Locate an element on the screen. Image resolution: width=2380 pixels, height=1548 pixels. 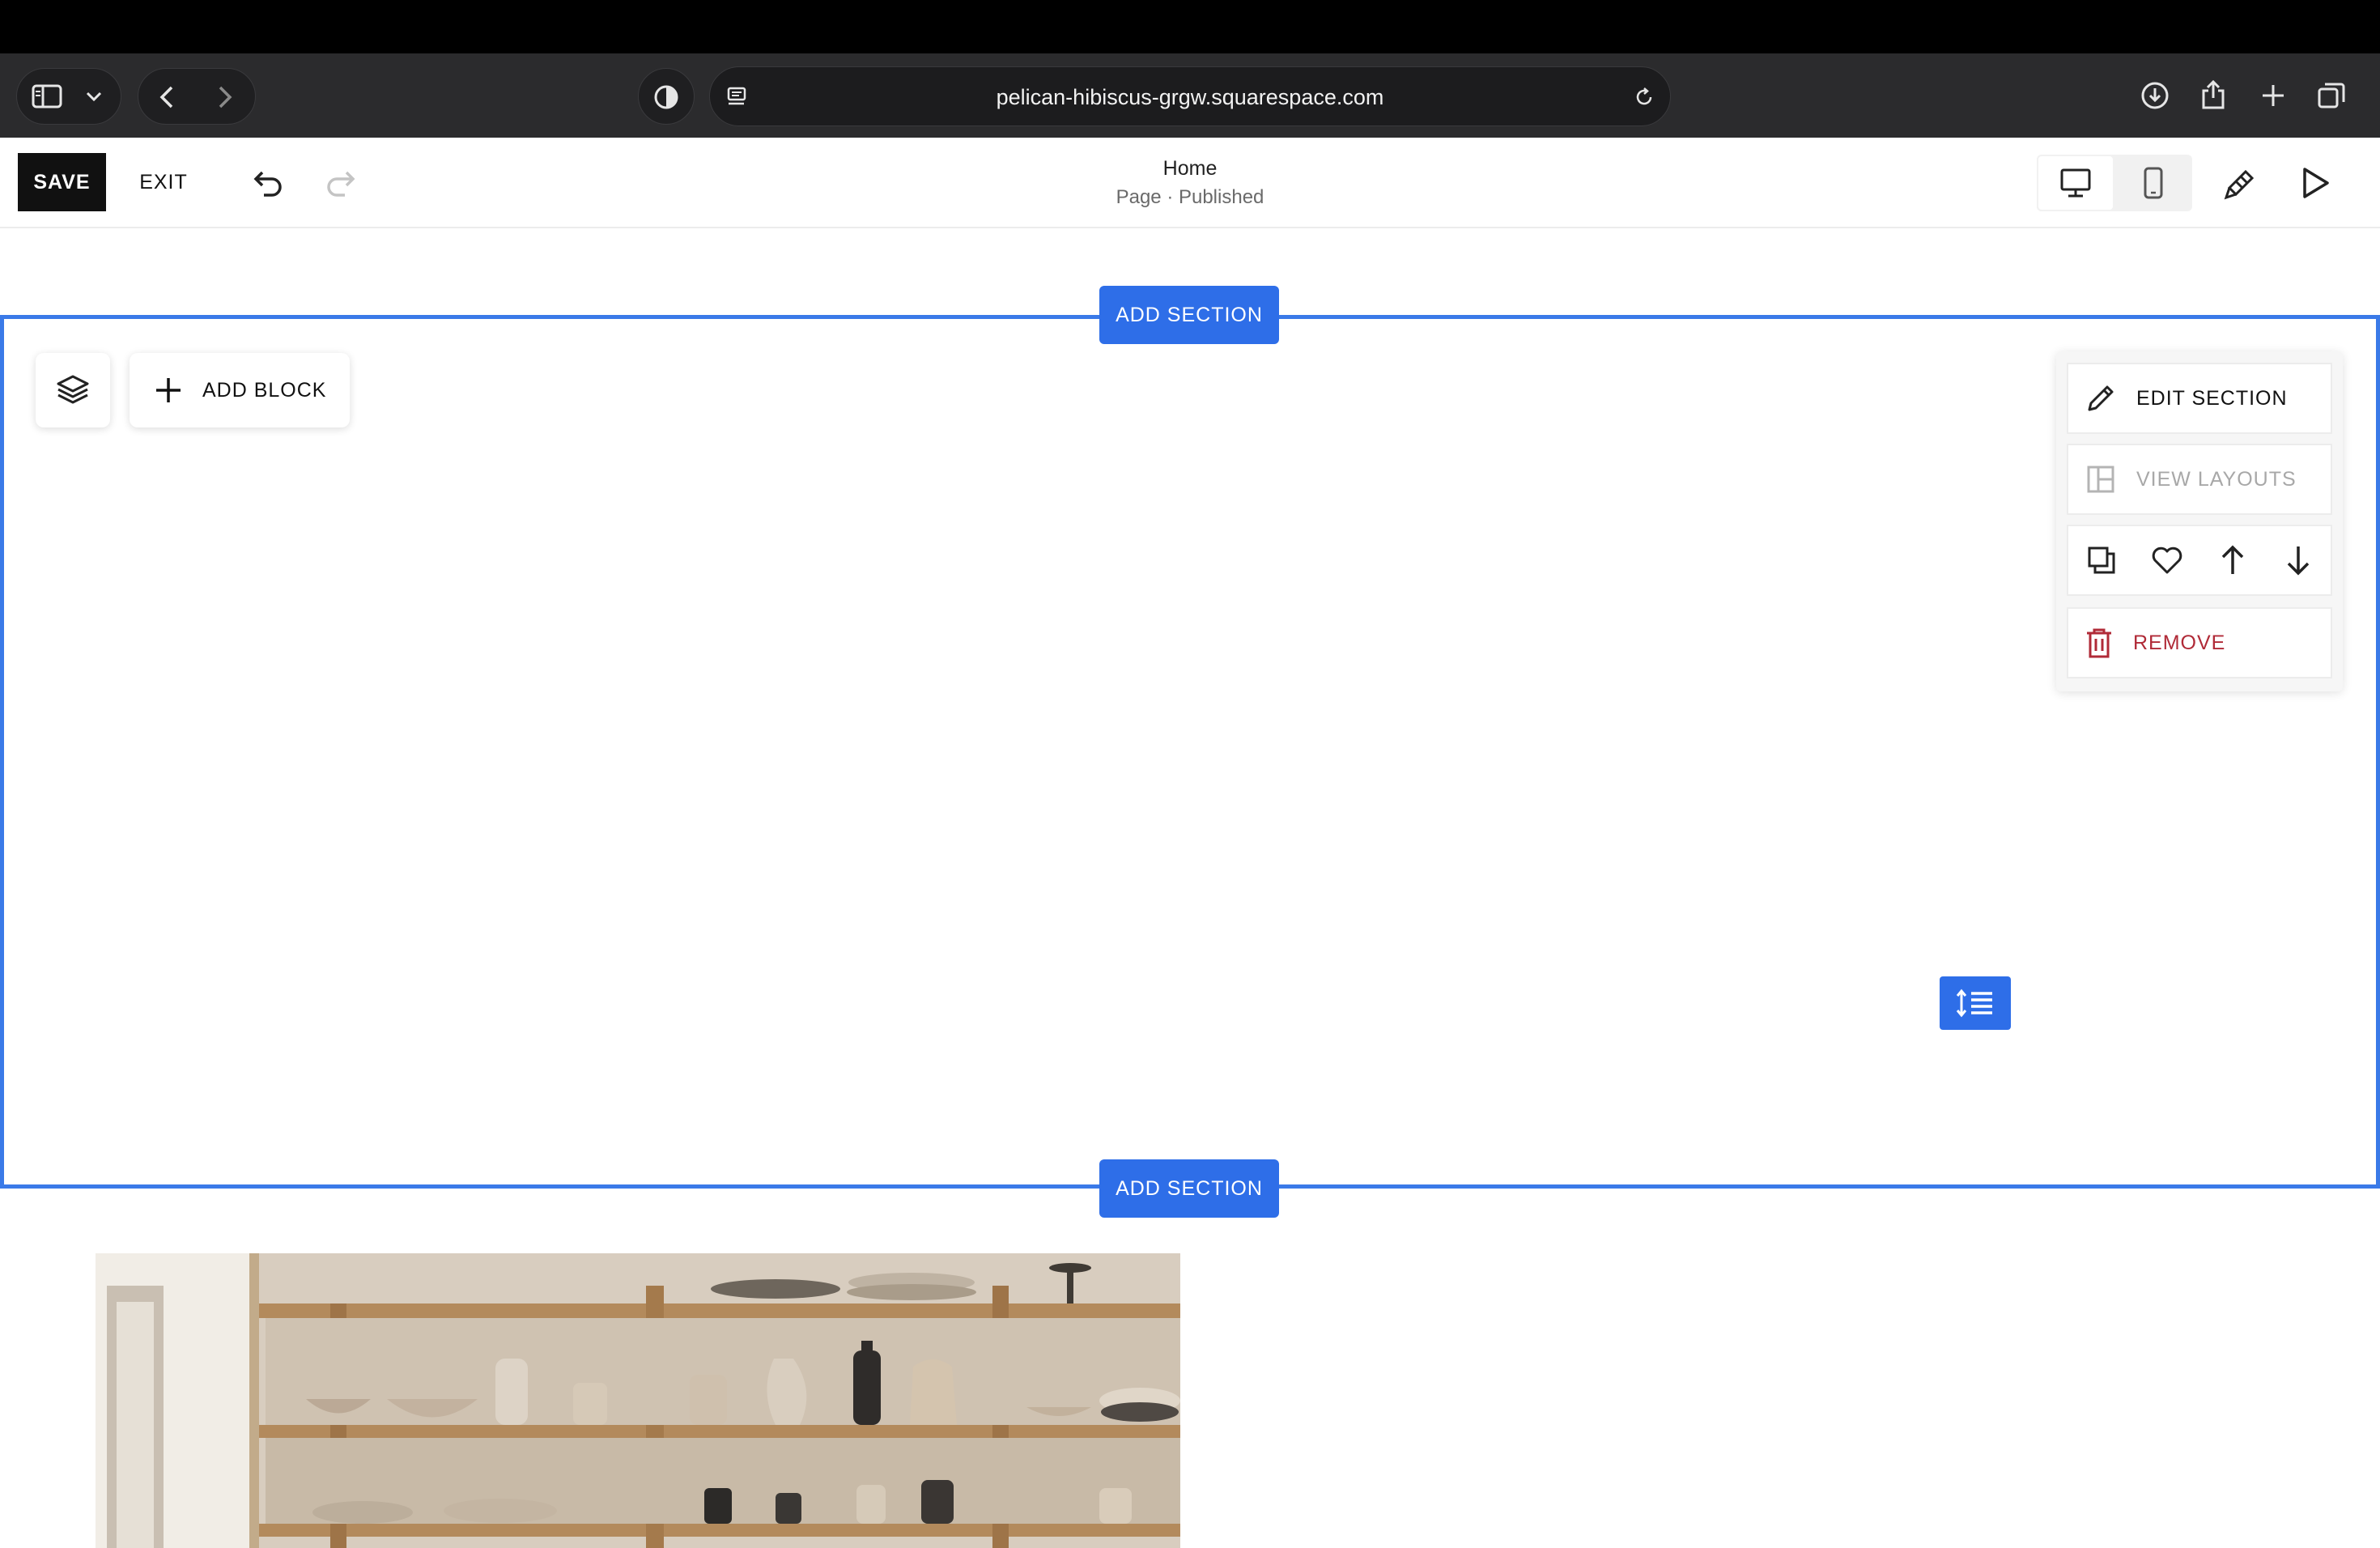
forward-icon is located at coordinates (225, 97).